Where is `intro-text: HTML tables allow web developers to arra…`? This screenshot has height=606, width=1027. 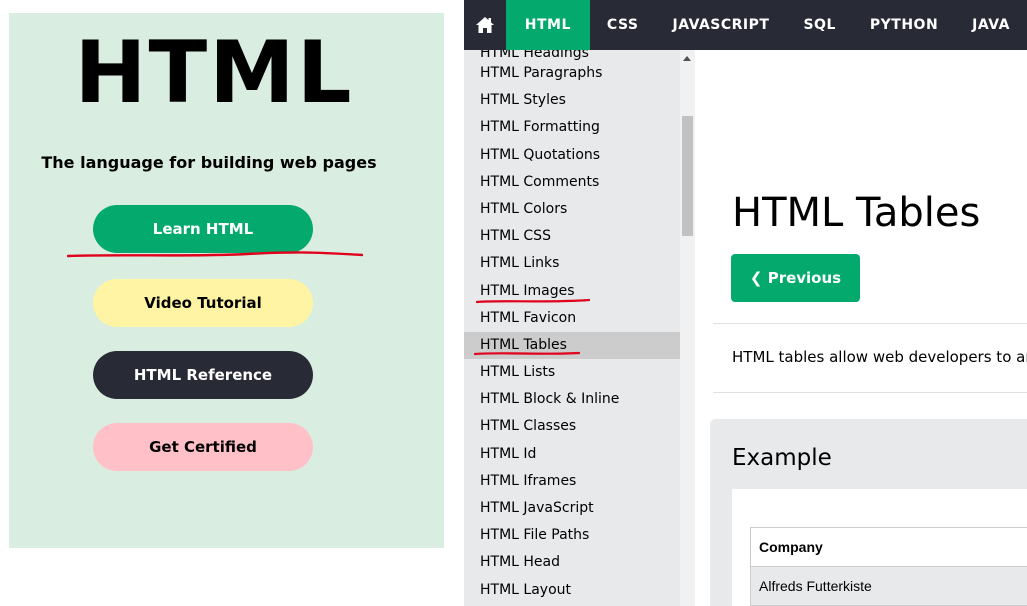
intro-text: HTML tables allow web developers to arra… is located at coordinates (879, 357).